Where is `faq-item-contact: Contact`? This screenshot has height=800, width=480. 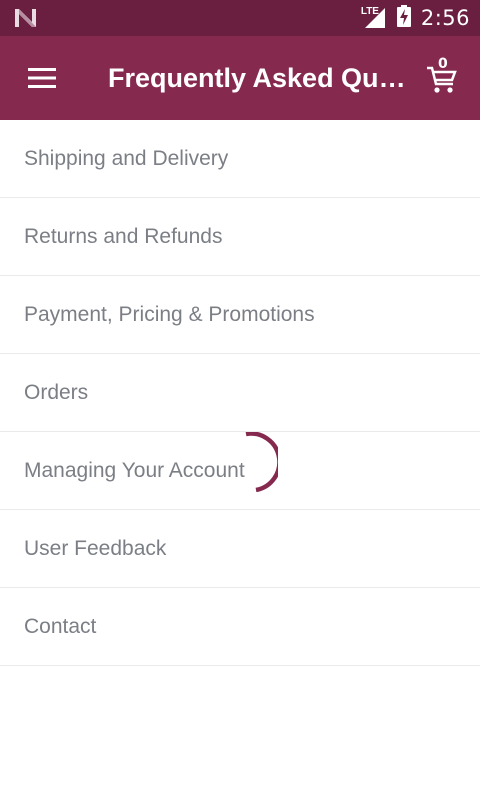
faq-item-contact: Contact is located at coordinates (240, 627).